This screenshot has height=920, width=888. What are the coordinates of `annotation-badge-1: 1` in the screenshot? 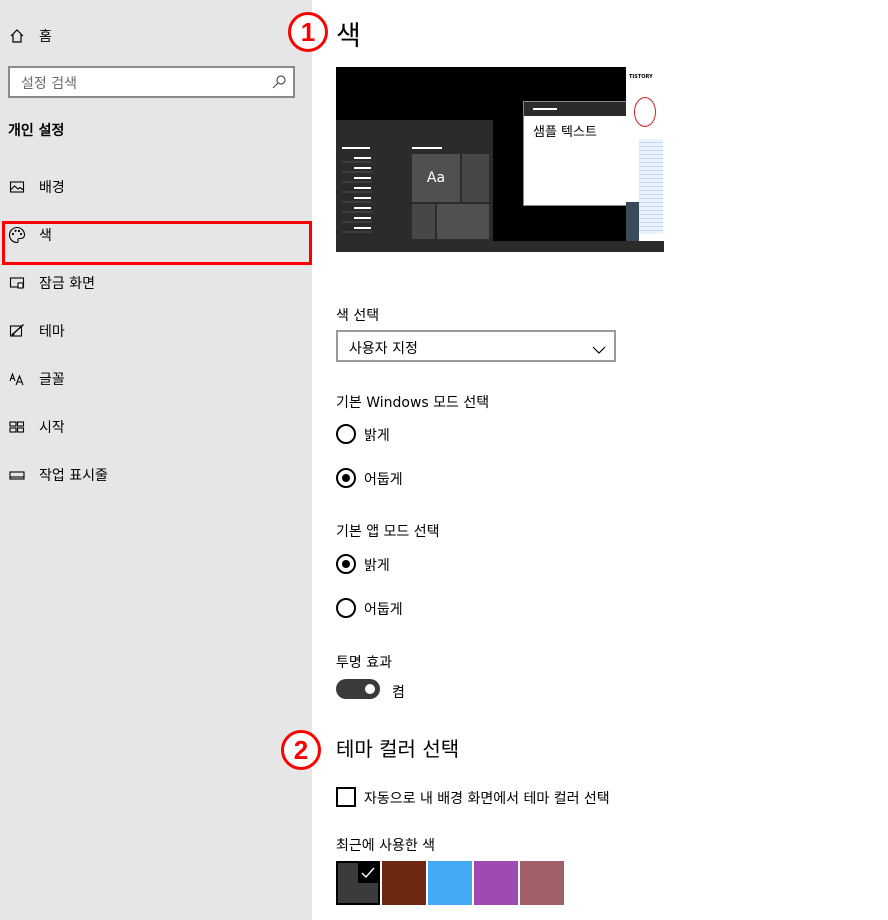 It's located at (308, 32).